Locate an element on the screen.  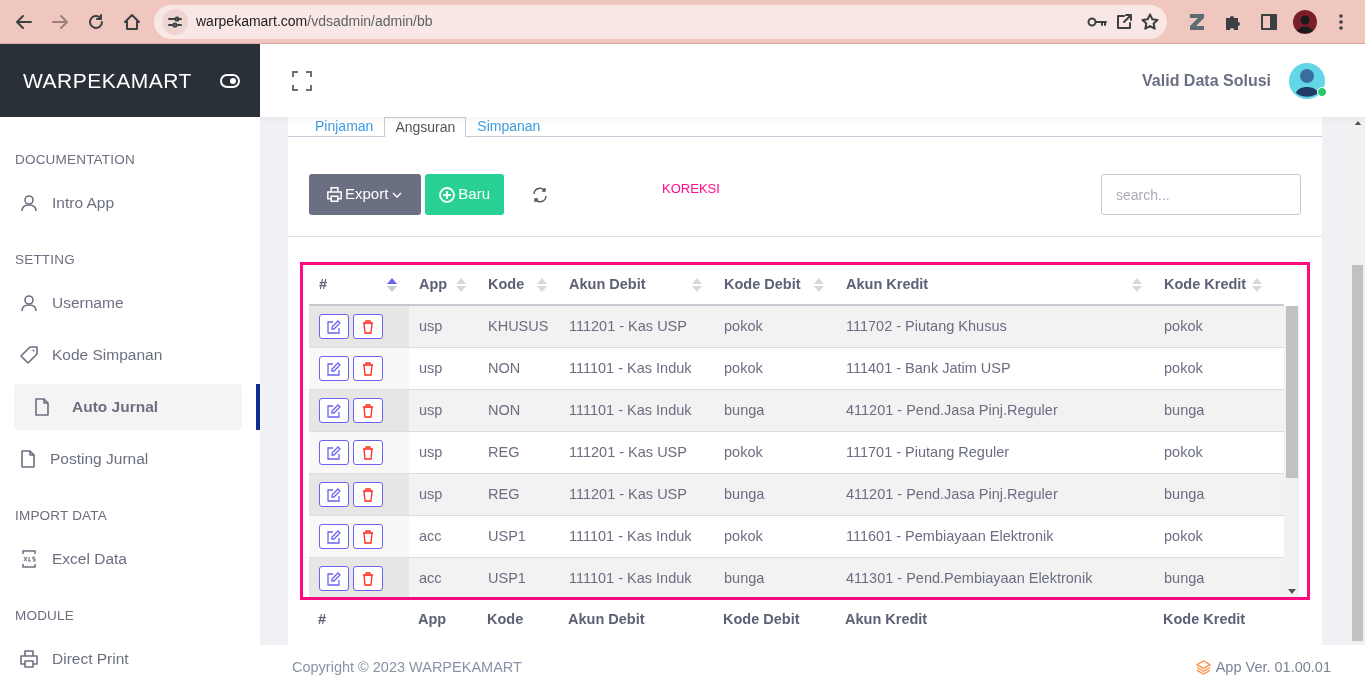
column-footer: Kode Kredit is located at coordinates (1213, 619).